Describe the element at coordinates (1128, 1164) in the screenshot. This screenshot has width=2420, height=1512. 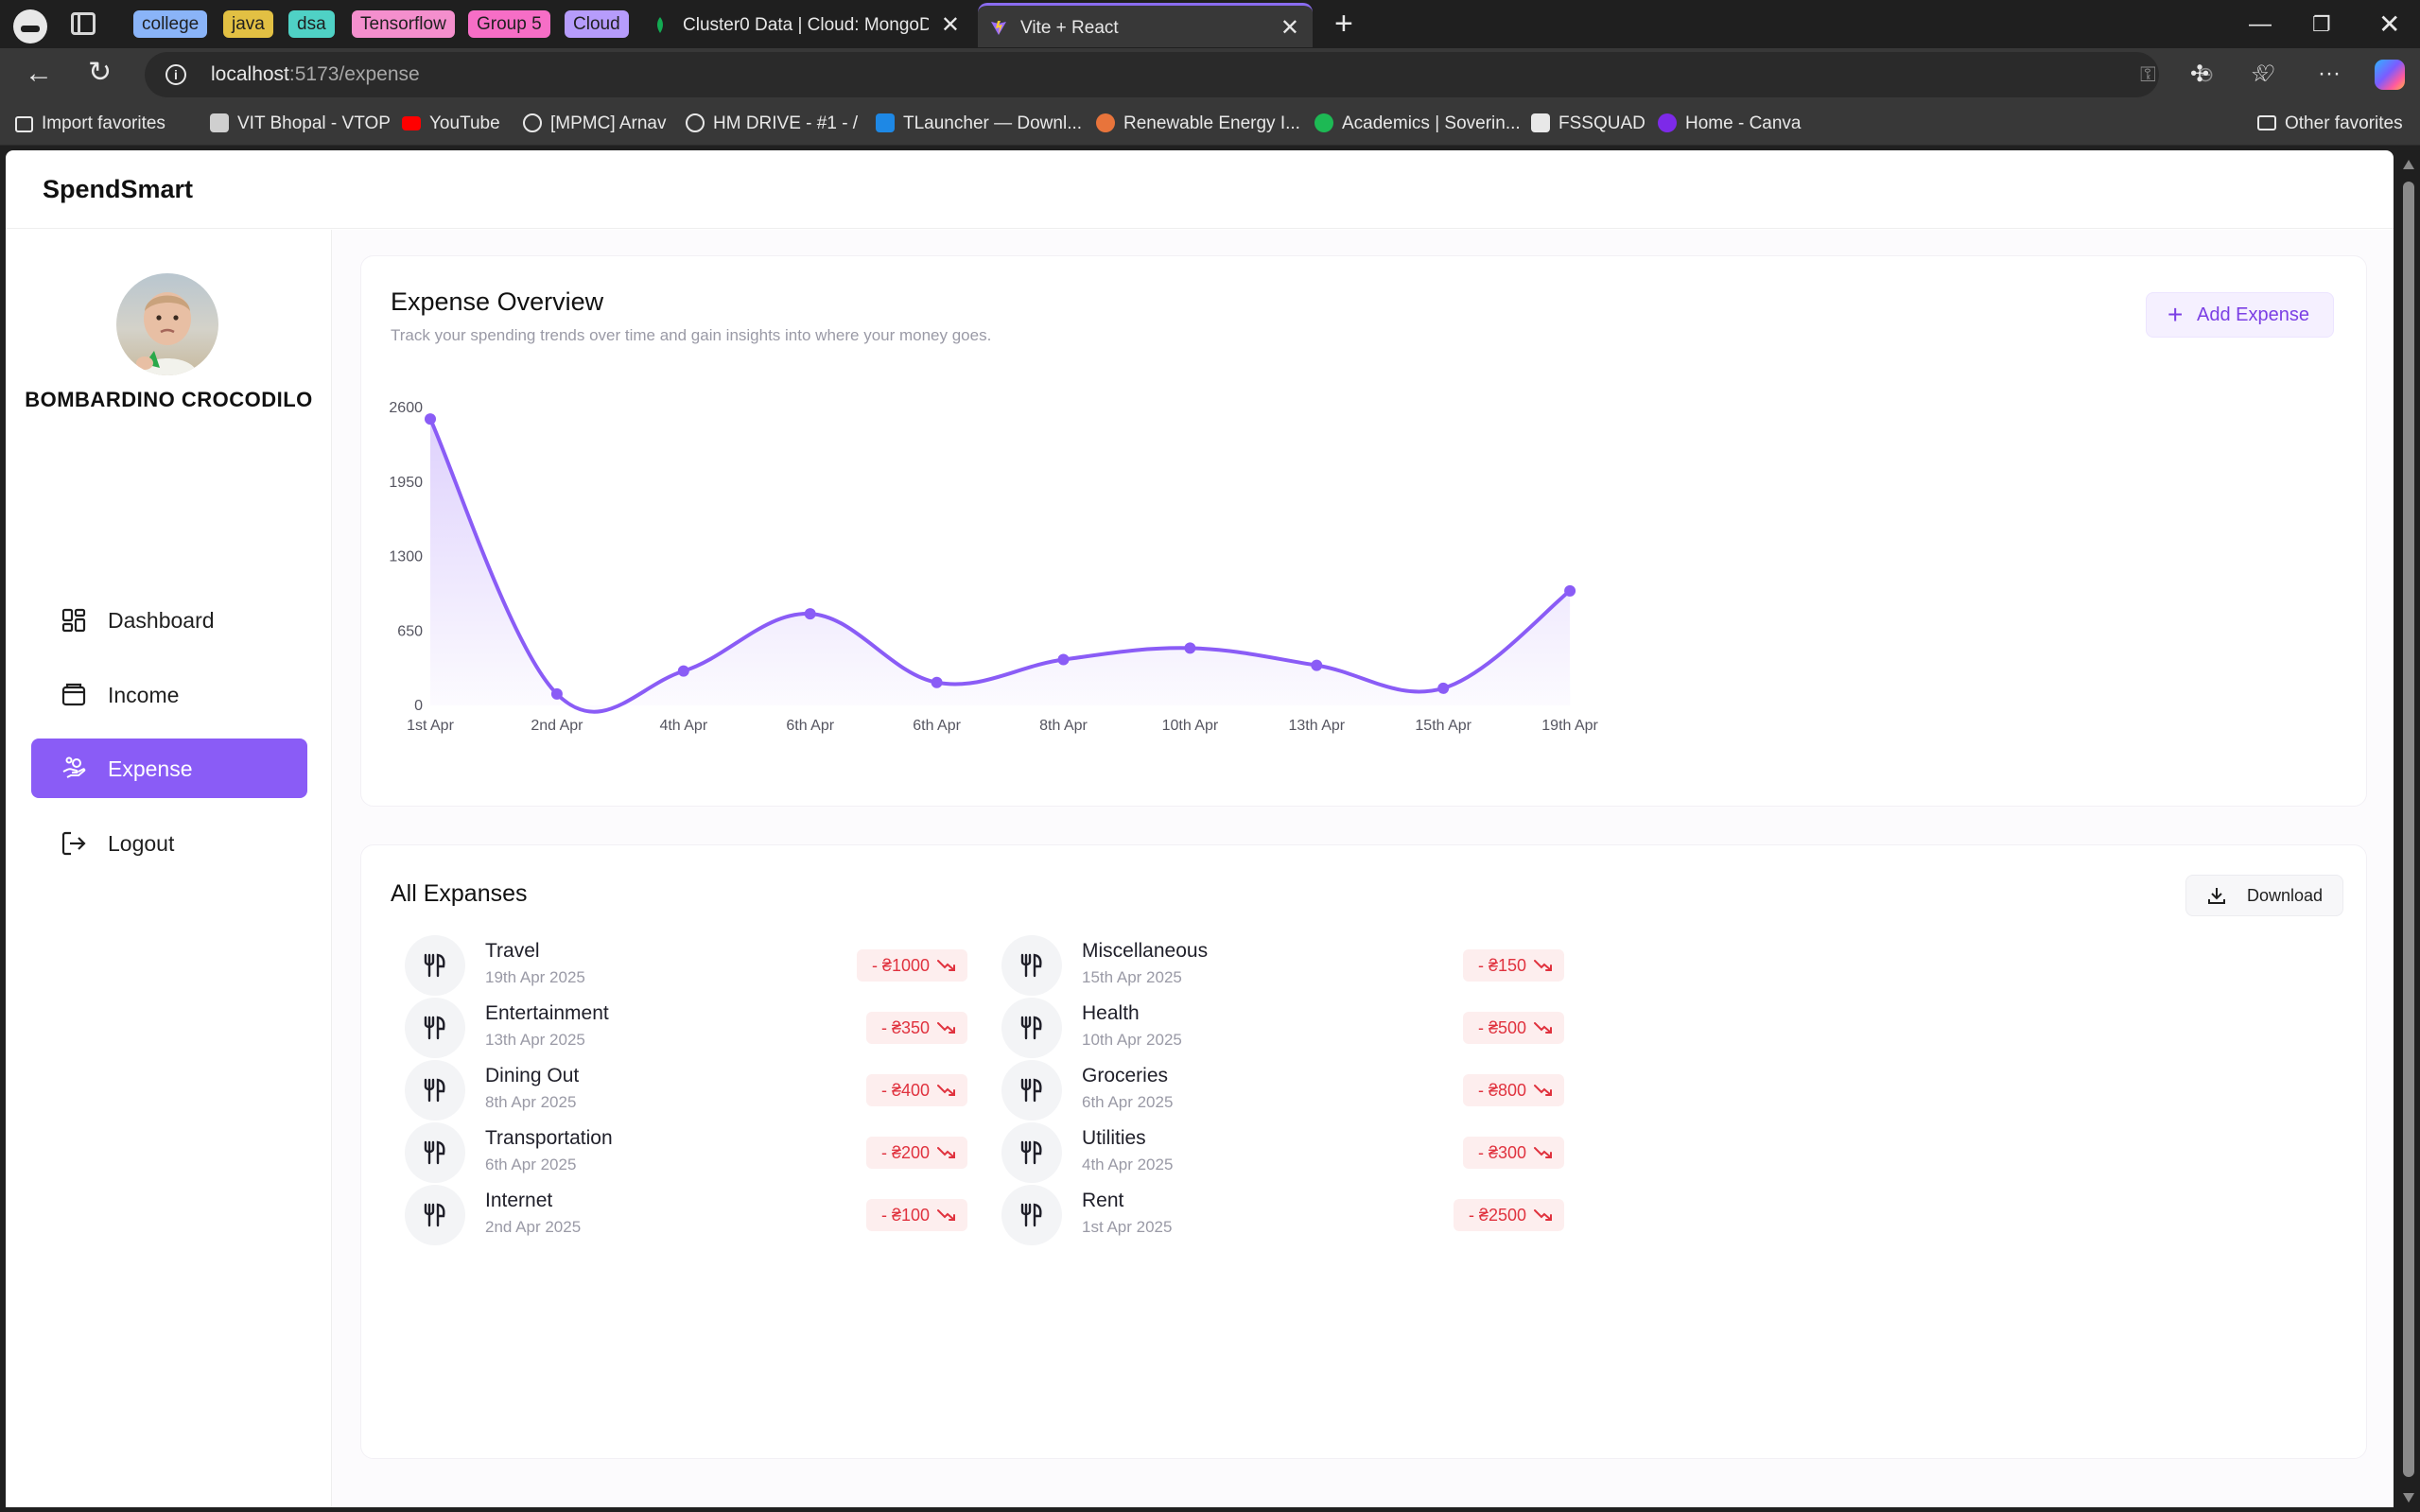
I see `expense-date: 4th Apr 2025` at that location.